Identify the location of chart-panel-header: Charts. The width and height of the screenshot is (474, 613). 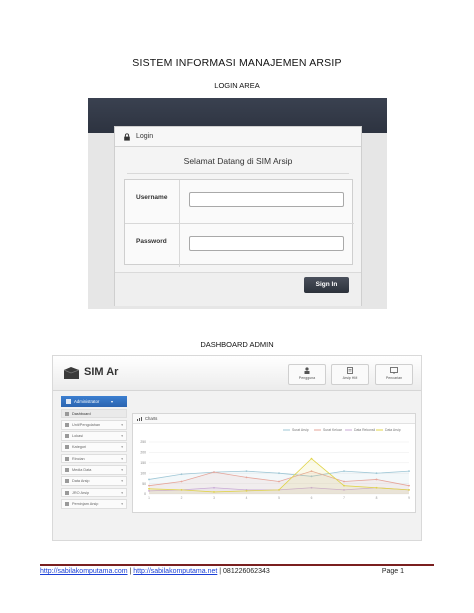
(274, 419).